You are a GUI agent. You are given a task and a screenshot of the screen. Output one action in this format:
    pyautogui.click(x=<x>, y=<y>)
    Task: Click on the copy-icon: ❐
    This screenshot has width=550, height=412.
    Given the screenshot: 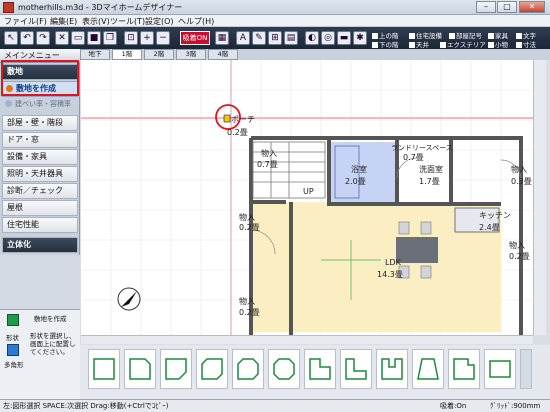 What is the action you would take?
    pyautogui.click(x=110, y=38)
    